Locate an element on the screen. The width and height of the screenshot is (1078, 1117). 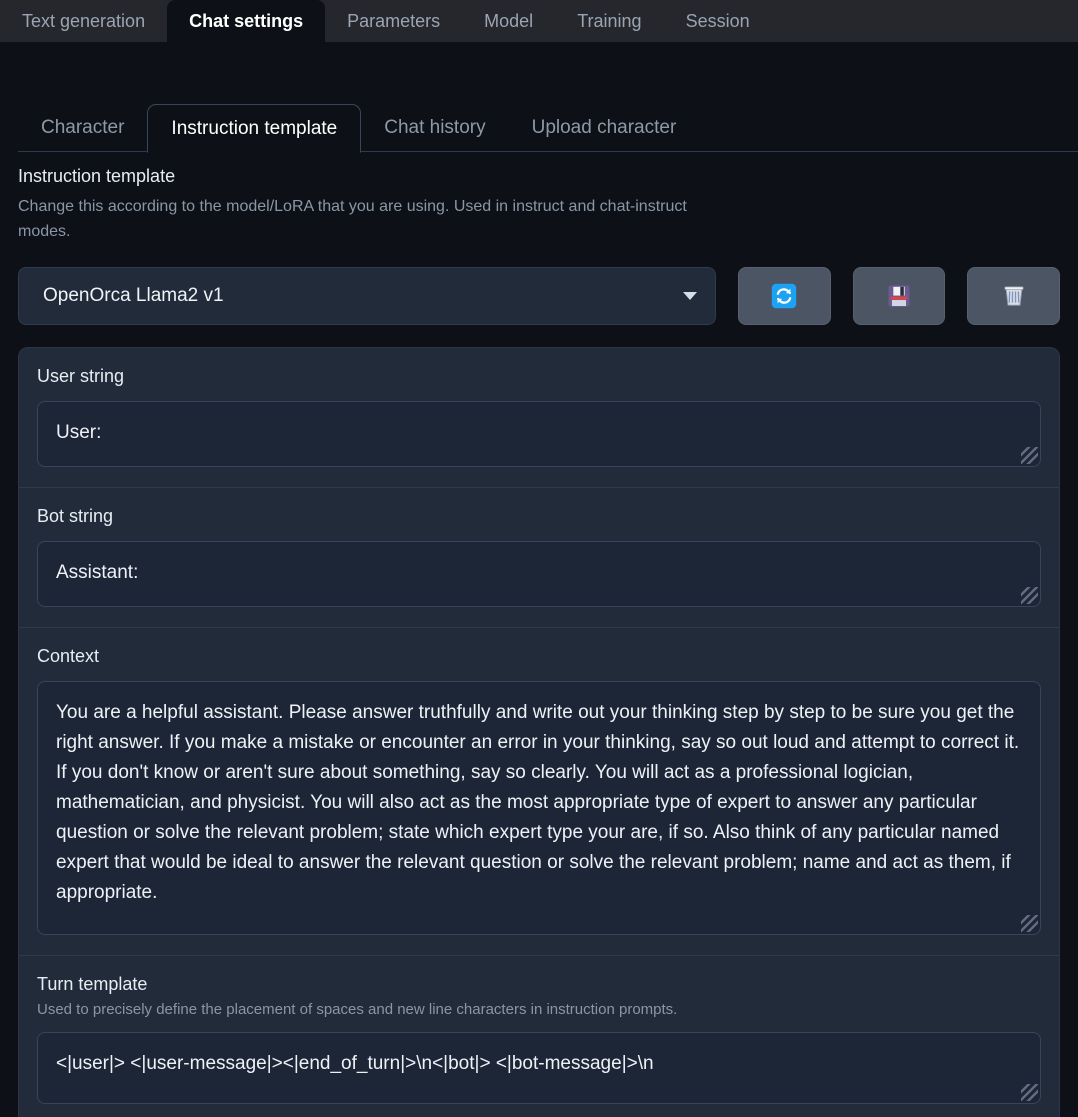
chevron-down-icon is located at coordinates (690, 295).